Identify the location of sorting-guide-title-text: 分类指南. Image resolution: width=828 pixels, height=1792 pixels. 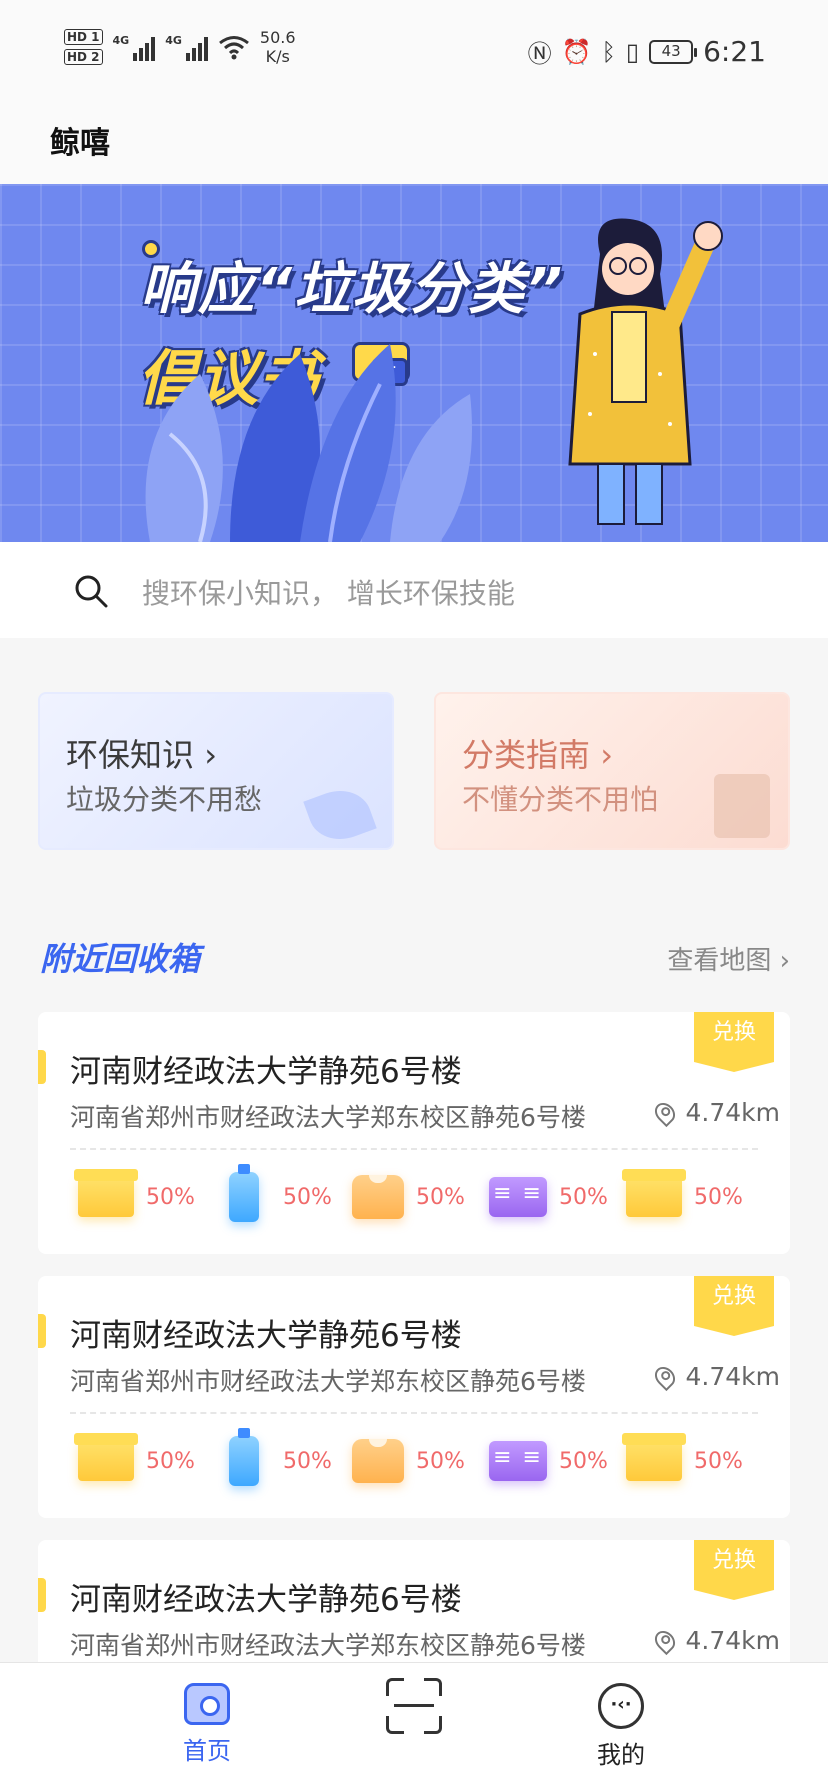
(526, 755).